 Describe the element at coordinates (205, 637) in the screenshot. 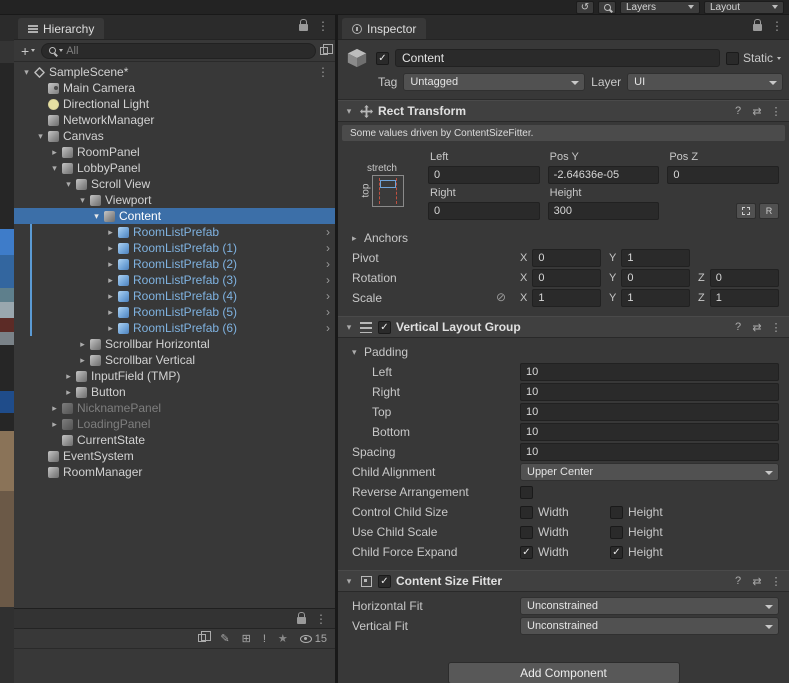

I see `grid-icon` at that location.